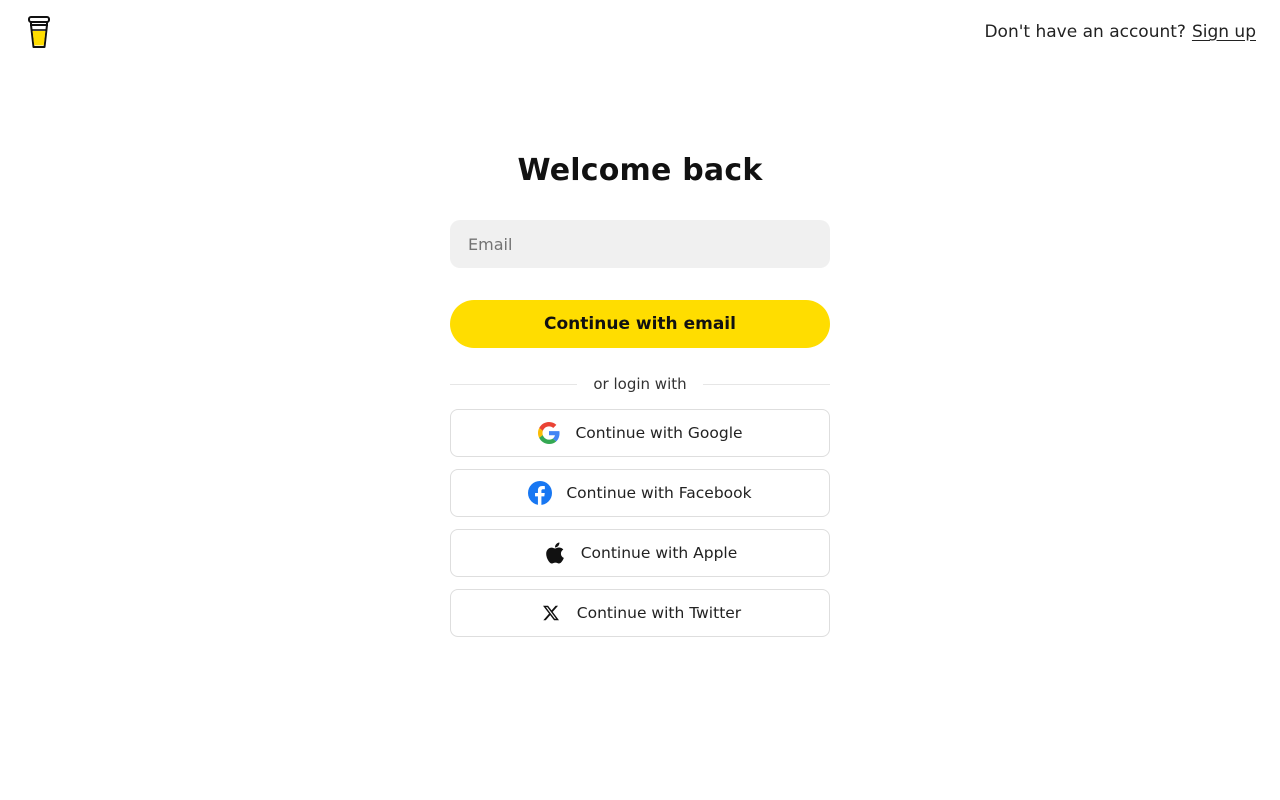 This screenshot has width=1280, height=800. What do you see at coordinates (551, 613) in the screenshot?
I see `x-icon` at bounding box center [551, 613].